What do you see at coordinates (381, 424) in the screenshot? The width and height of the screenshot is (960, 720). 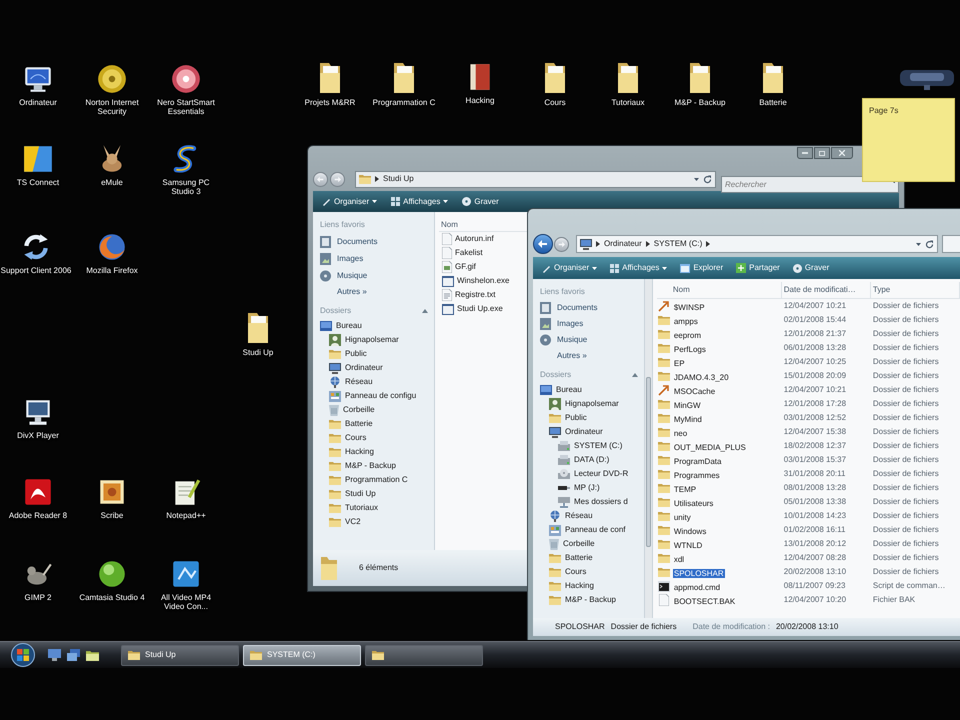 I see `tree-item: Batterie` at bounding box center [381, 424].